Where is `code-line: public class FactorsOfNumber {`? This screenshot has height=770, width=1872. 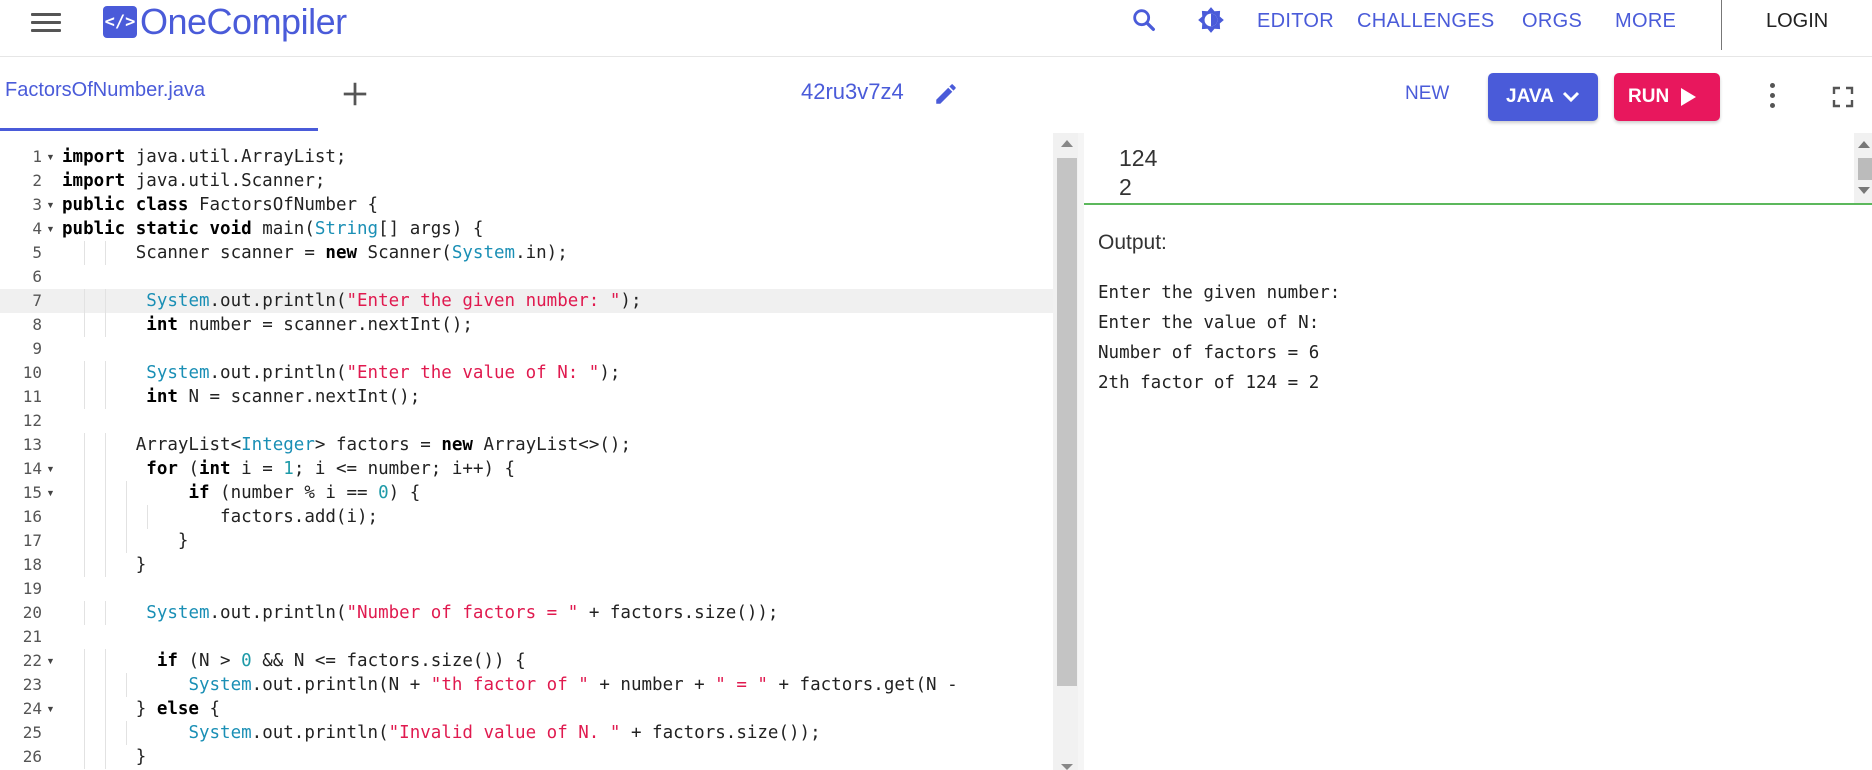 code-line: public class FactorsOfNumber { is located at coordinates (220, 205).